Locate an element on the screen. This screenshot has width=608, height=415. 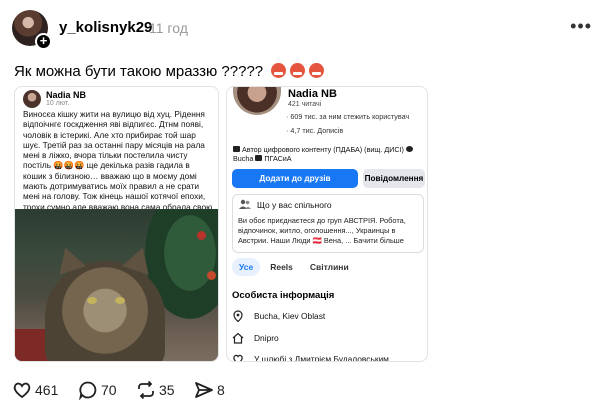
location-icon is located at coordinates (409, 149).